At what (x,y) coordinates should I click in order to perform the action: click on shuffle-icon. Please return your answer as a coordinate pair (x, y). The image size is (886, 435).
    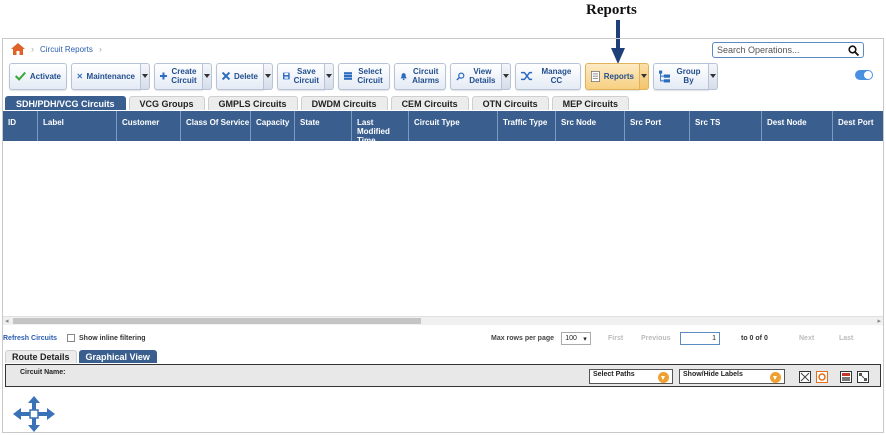
    Looking at the image, I should click on (527, 76).